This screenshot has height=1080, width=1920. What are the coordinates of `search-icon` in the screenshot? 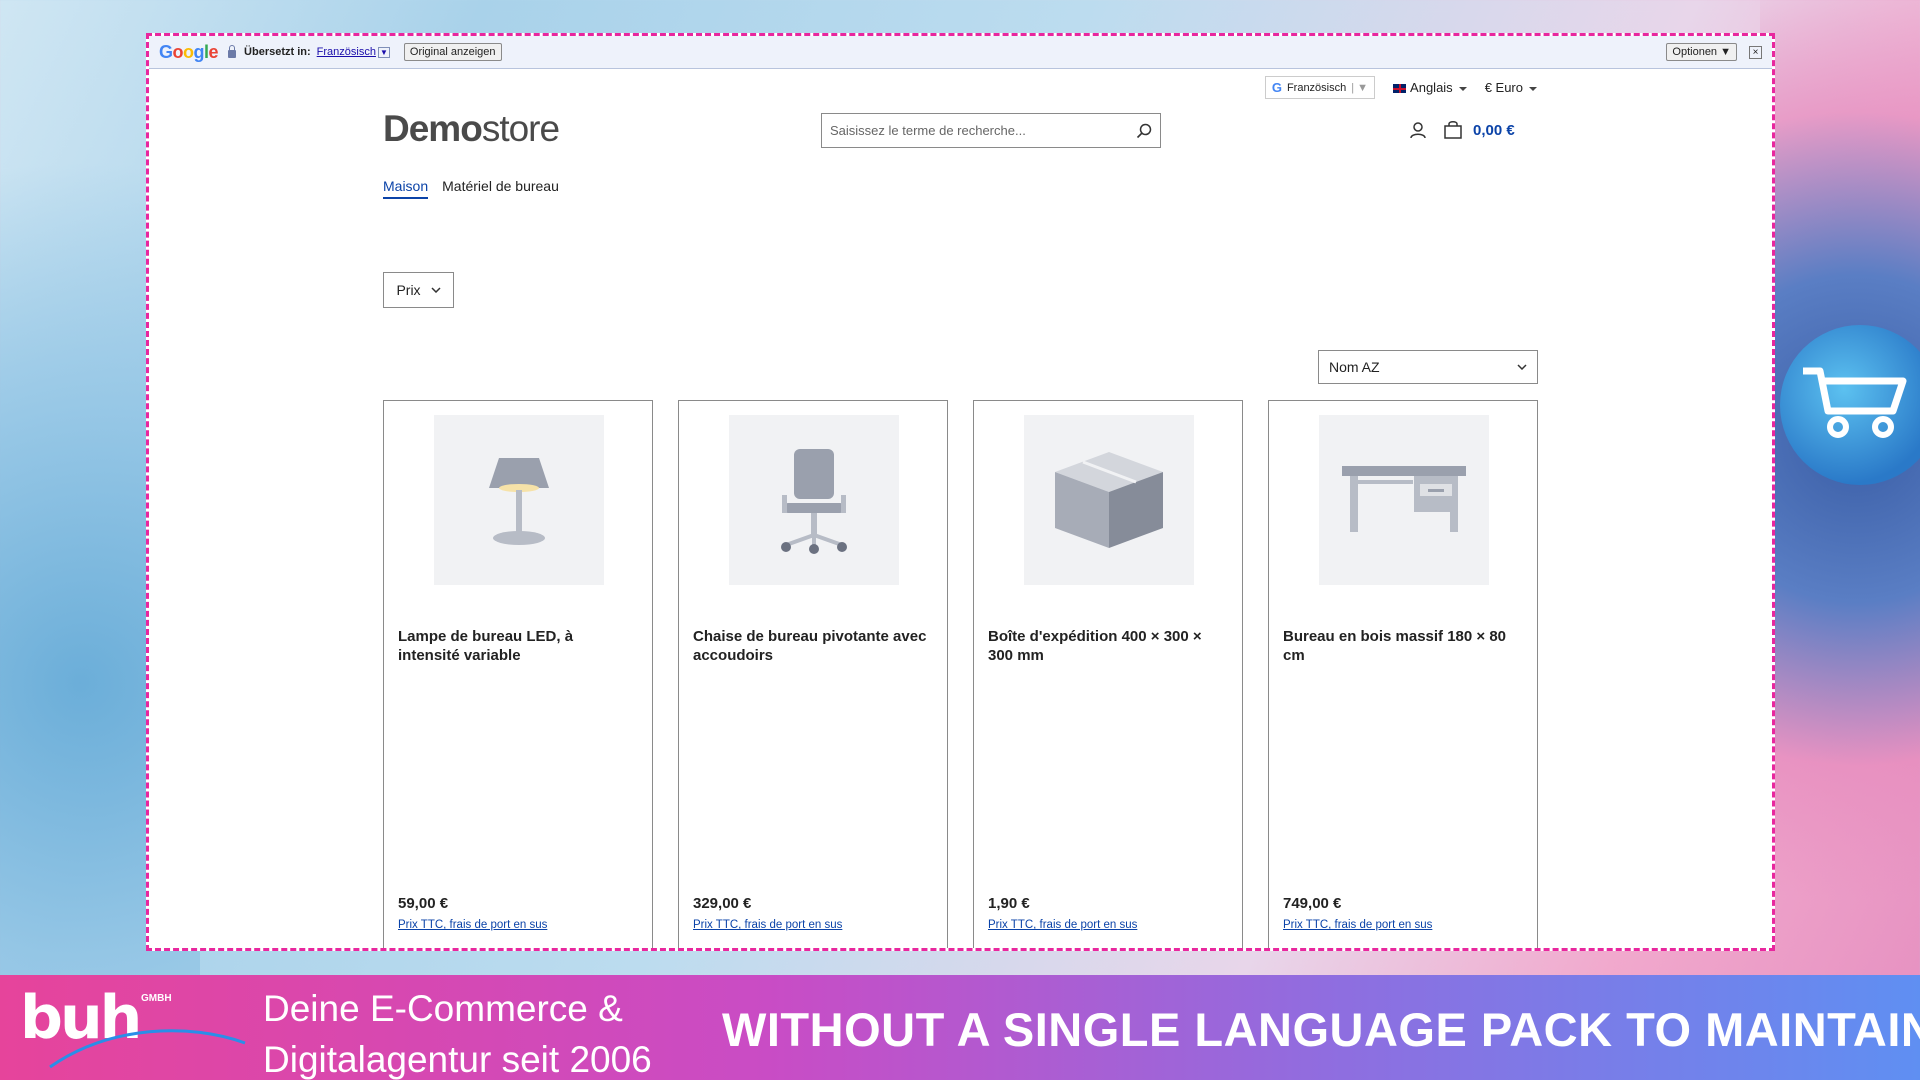 It's located at (1144, 131).